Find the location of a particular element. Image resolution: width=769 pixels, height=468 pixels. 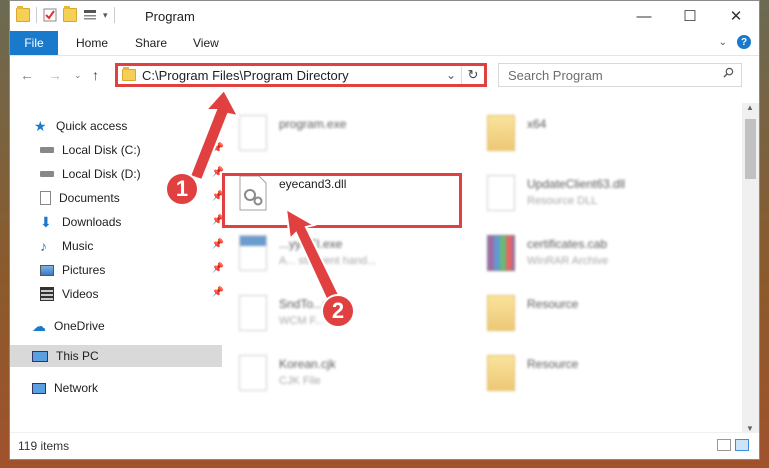

sidebar-item-this-pc: This PC is located at coordinates (116, 356).